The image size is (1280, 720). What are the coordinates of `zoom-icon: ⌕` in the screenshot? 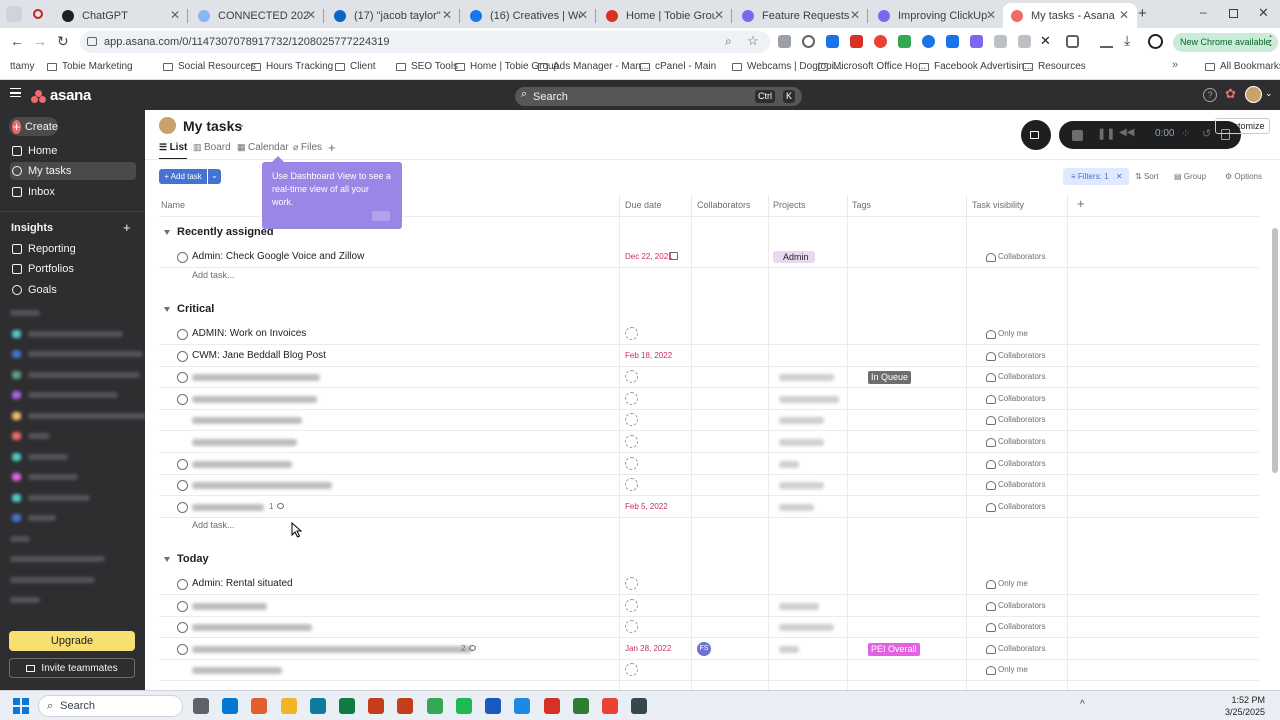 It's located at (728, 41).